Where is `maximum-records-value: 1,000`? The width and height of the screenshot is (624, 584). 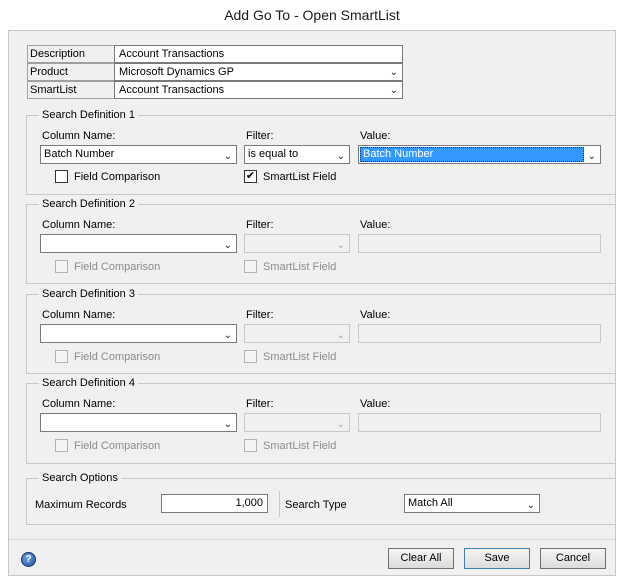 maximum-records-value: 1,000 is located at coordinates (249, 503).